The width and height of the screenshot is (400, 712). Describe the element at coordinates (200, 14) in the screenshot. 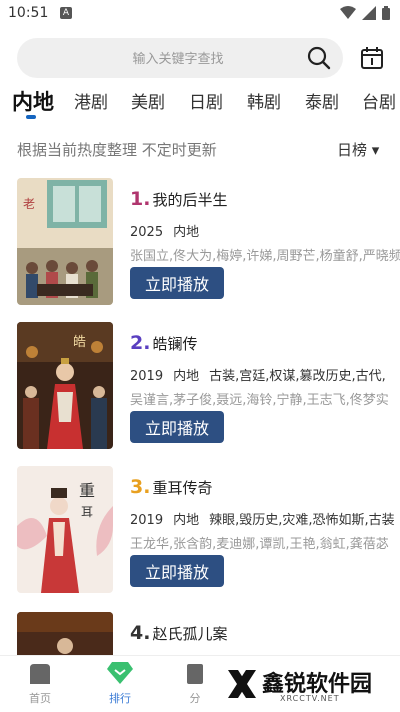

I see `status-bar: 10:51 A` at that location.